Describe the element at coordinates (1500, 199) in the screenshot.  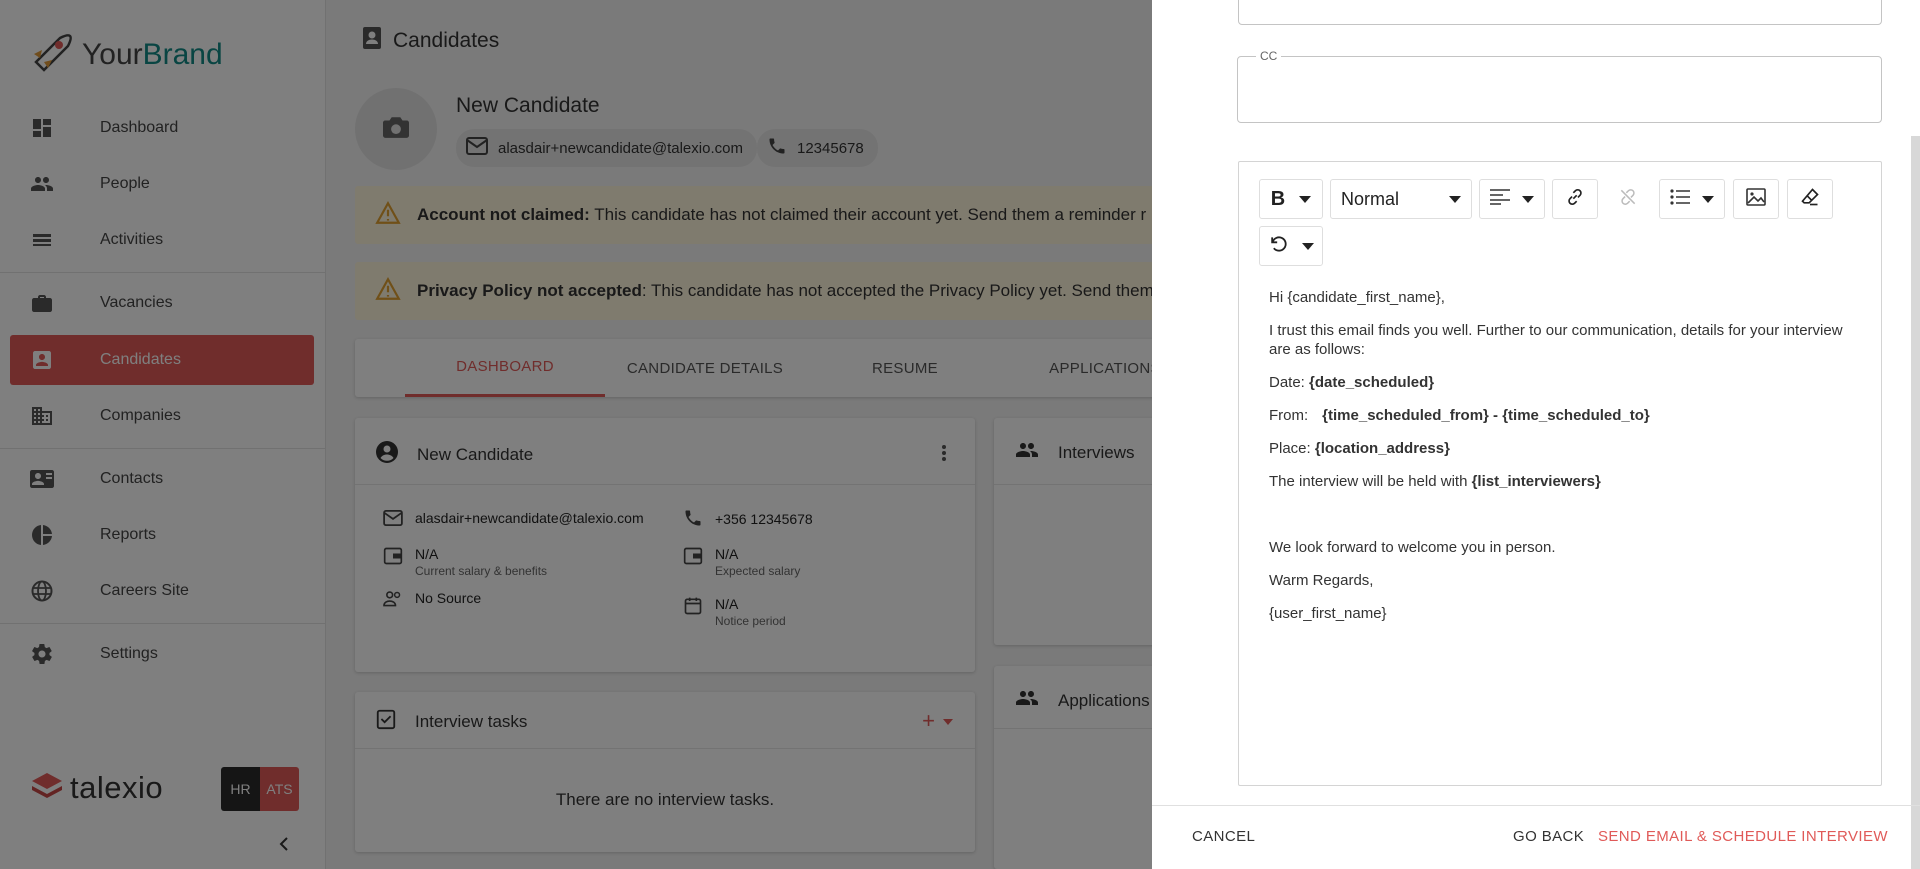
I see `align-left-icon` at that location.